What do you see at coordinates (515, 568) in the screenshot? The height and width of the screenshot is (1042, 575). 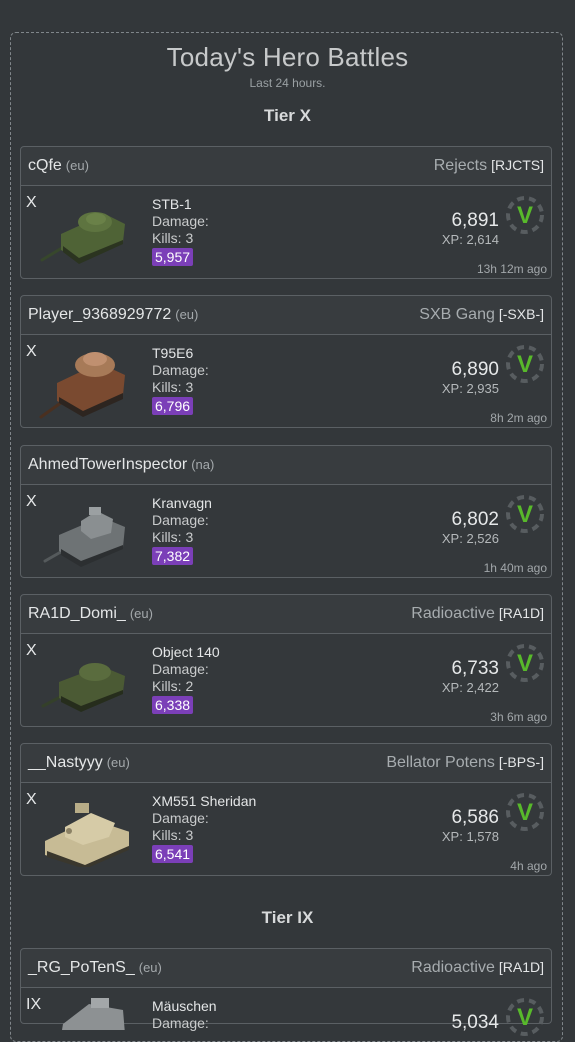 I see `time-ago: 1h 40m ago` at bounding box center [515, 568].